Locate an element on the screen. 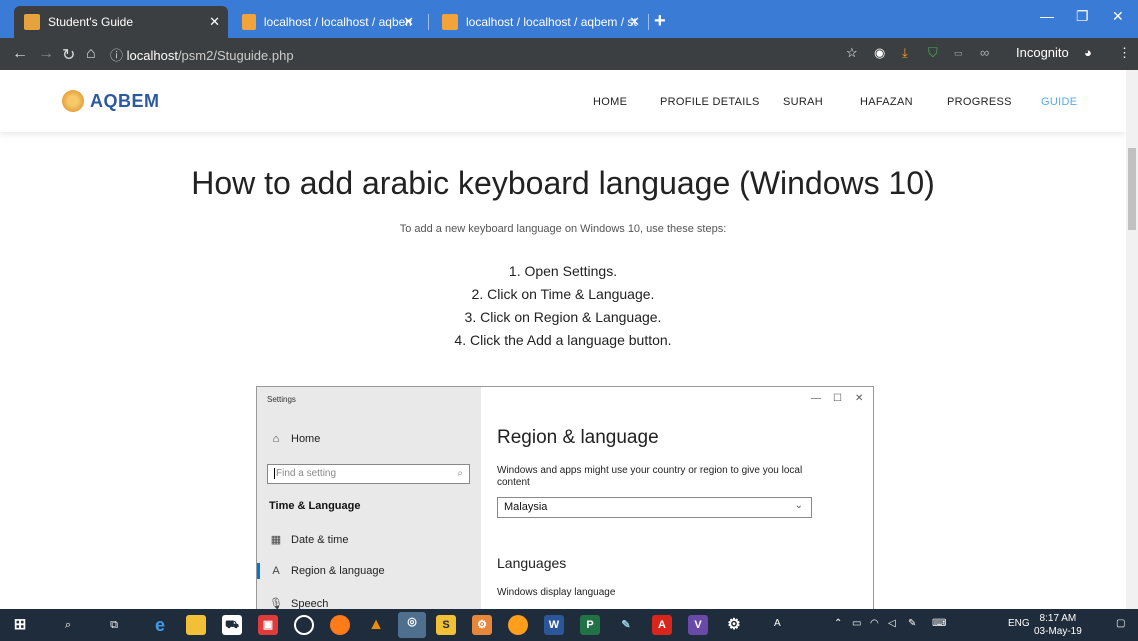 This screenshot has width=1138, height=641. settings-home-label: Home is located at coordinates (306, 439).